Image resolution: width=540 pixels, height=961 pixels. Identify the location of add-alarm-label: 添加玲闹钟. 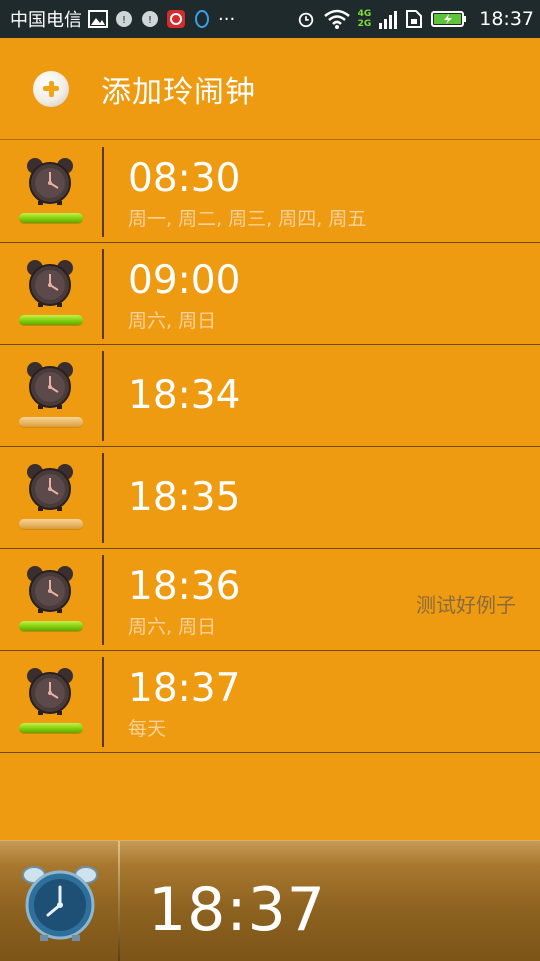
(178, 92).